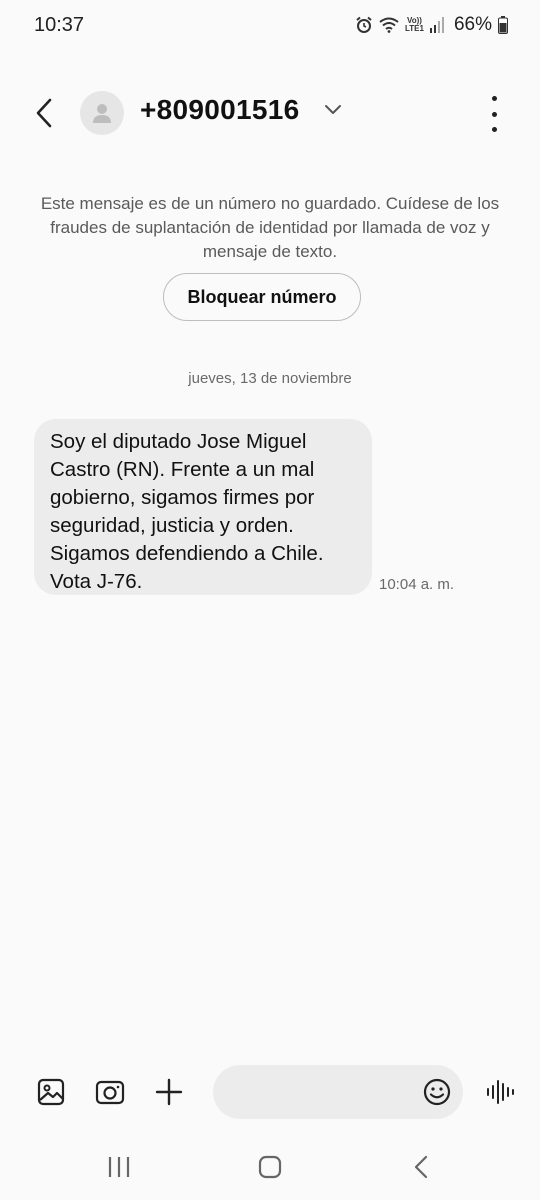  Describe the element at coordinates (270, 28) in the screenshot. I see `status-bar: 10:37 Vo)) LTE1 66%` at that location.